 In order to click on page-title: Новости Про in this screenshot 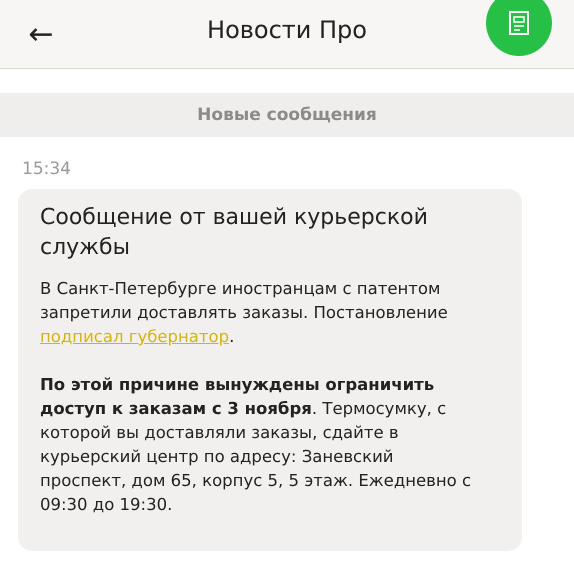, I will do `click(287, 30)`.